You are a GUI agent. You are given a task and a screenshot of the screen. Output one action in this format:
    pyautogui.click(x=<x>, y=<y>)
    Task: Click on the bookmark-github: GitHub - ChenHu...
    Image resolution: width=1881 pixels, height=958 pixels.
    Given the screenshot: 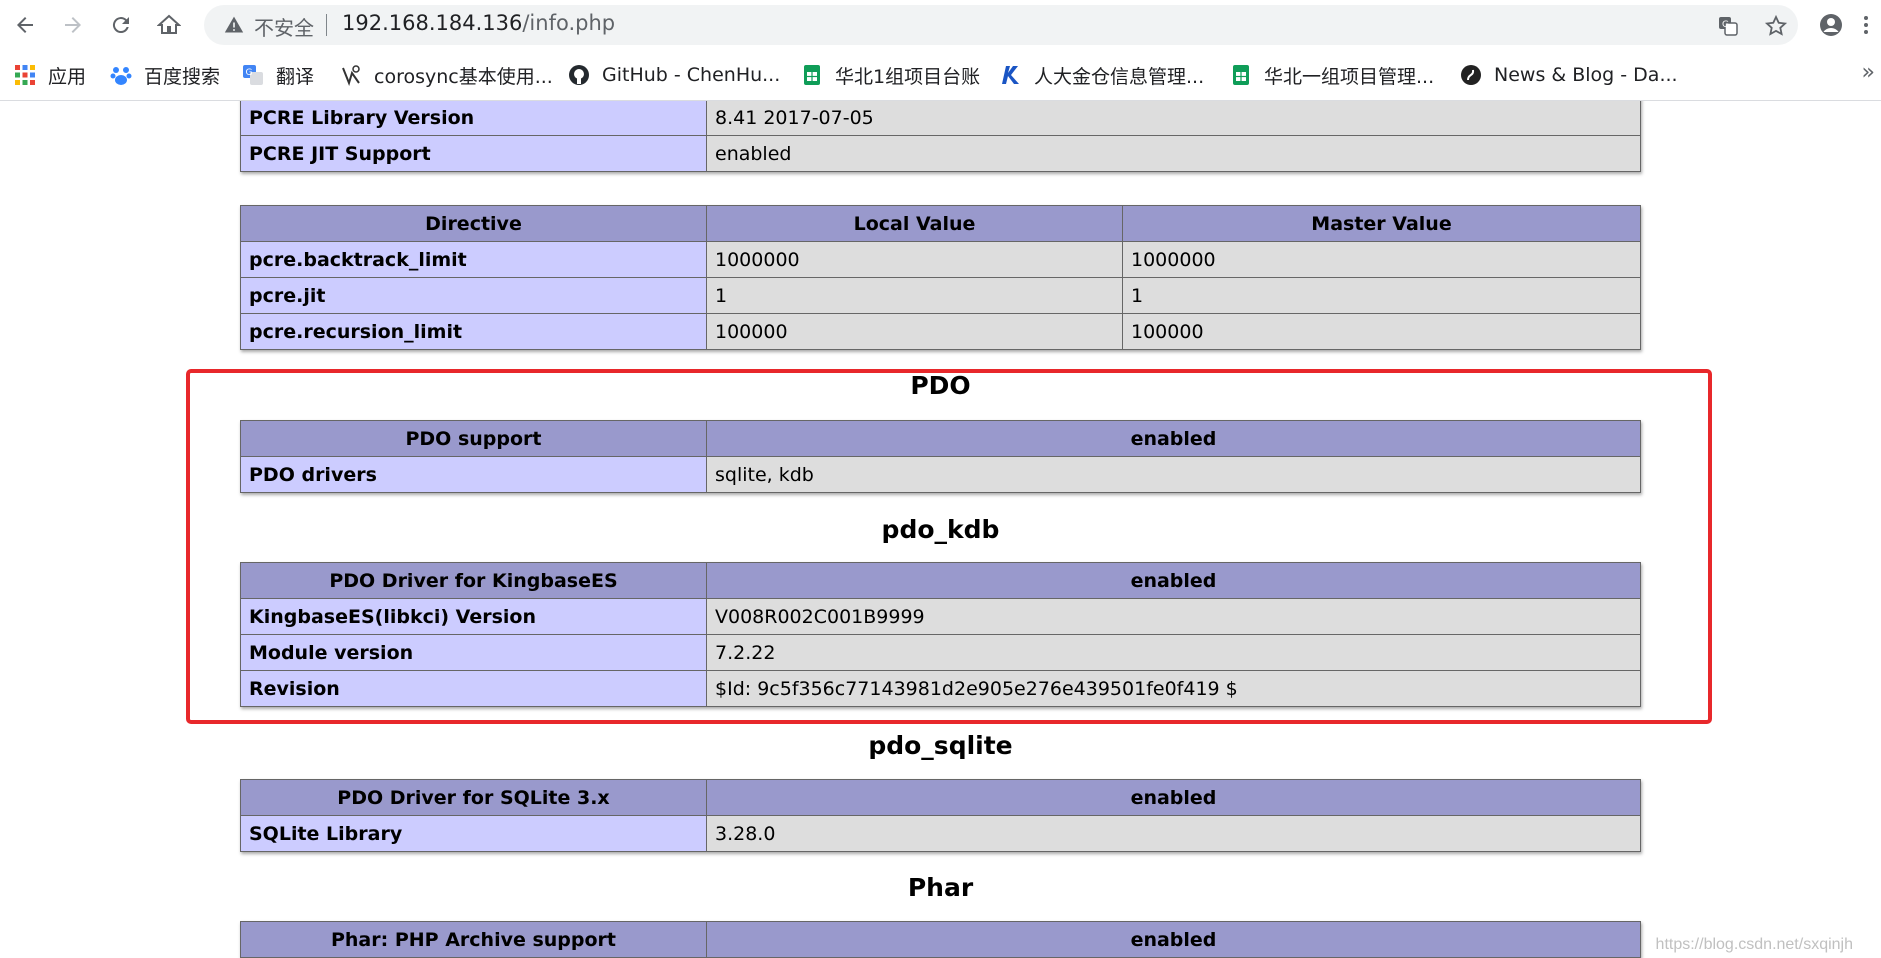 What is the action you would take?
    pyautogui.click(x=674, y=75)
    